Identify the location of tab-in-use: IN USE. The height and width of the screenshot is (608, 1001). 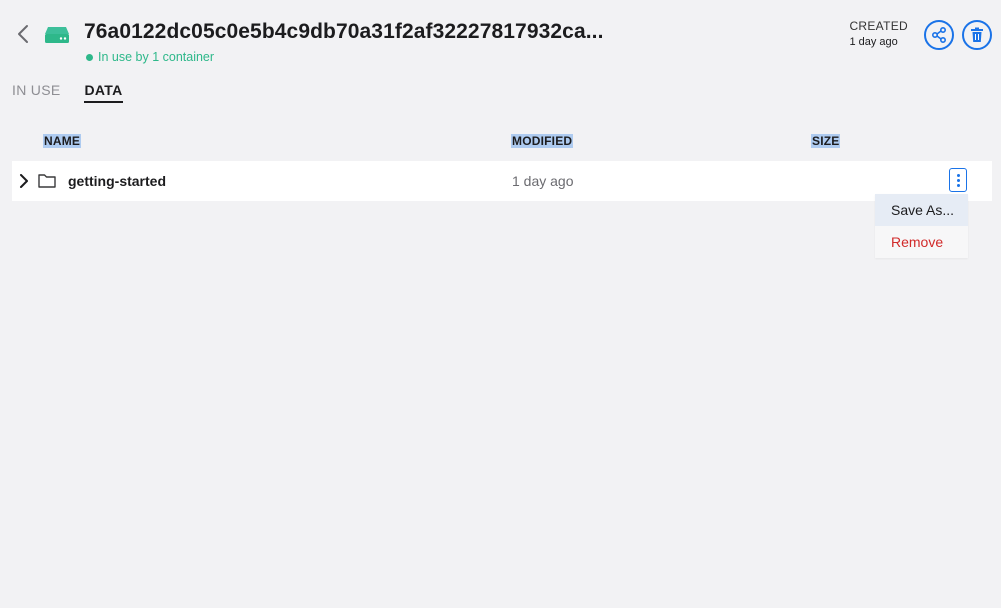
(36, 92).